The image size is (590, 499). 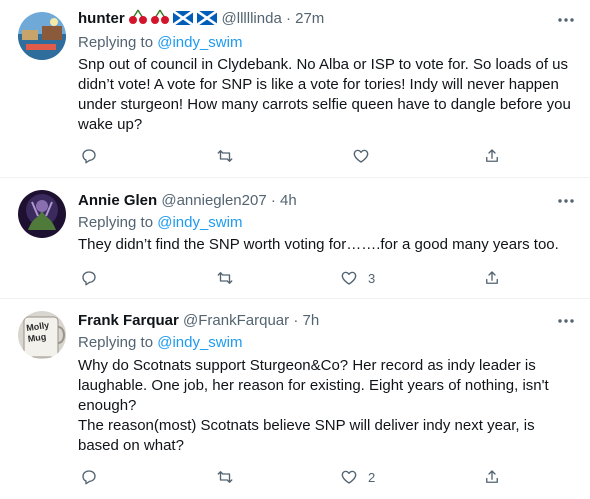 I want to click on tweet-header: hunter @lllllinda · 27m, so click(x=201, y=19).